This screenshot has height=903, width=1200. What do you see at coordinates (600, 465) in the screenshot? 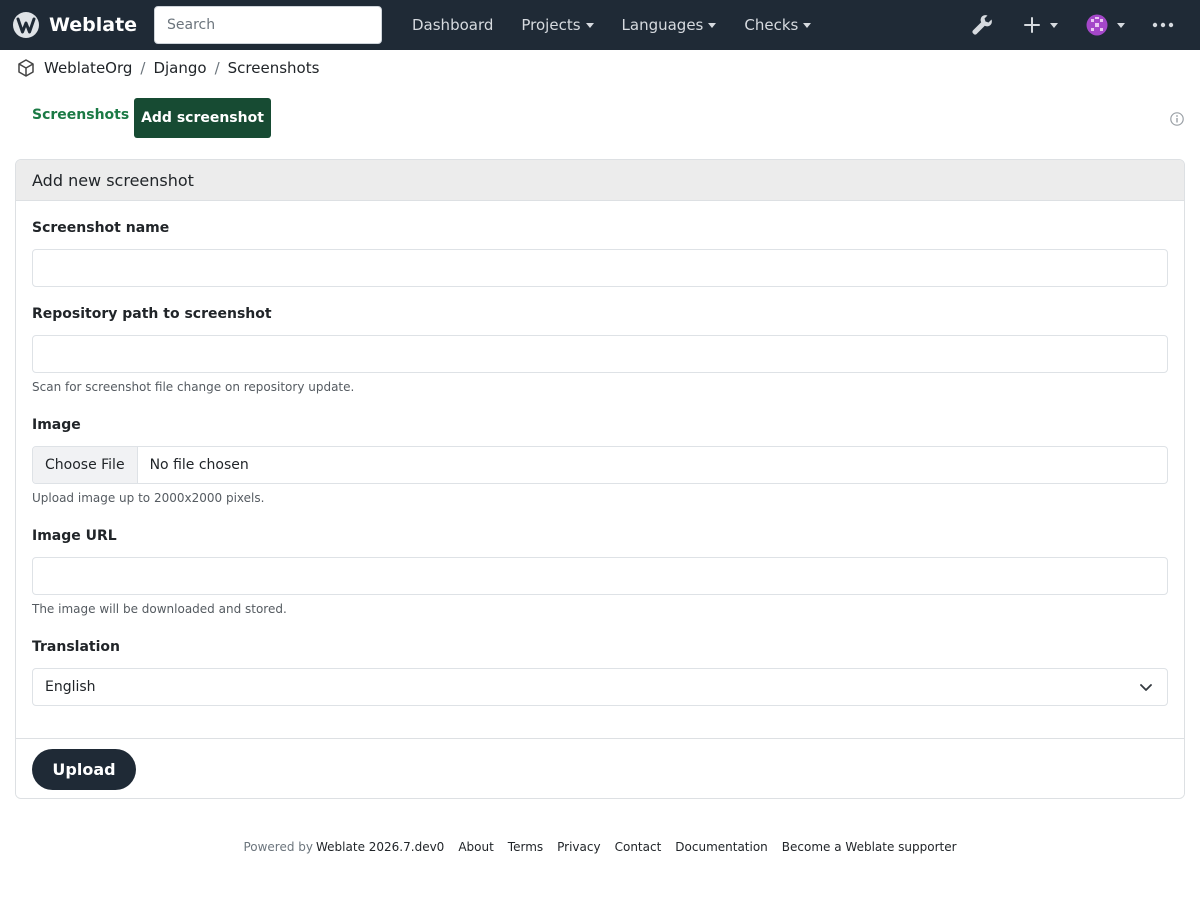
I see `image-file-input: Choose File No file chosen` at bounding box center [600, 465].